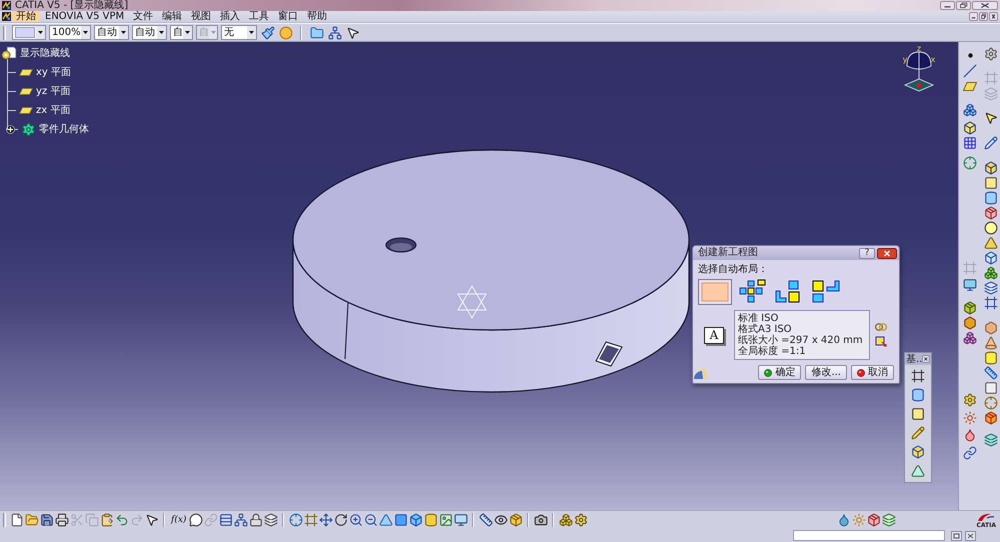 Image resolution: width=1000 pixels, height=542 pixels. What do you see at coordinates (70, 32) in the screenshot?
I see `dropdown: 100%` at bounding box center [70, 32].